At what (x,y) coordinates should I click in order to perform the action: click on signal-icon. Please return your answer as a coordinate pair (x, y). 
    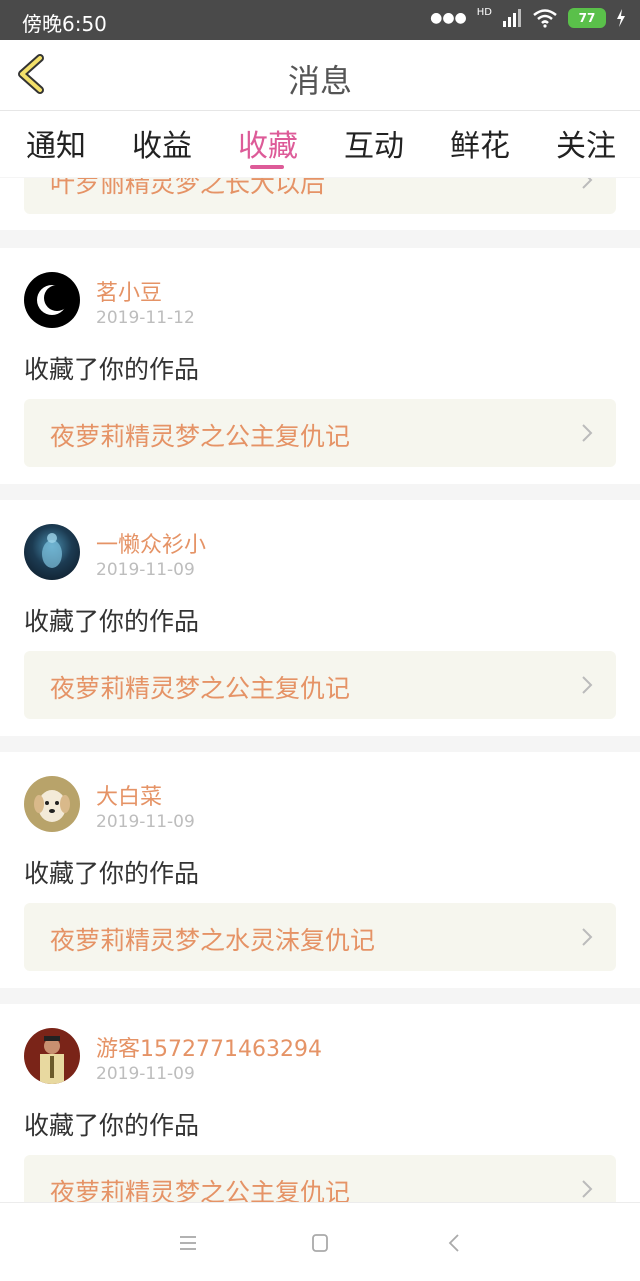
    Looking at the image, I should click on (512, 18).